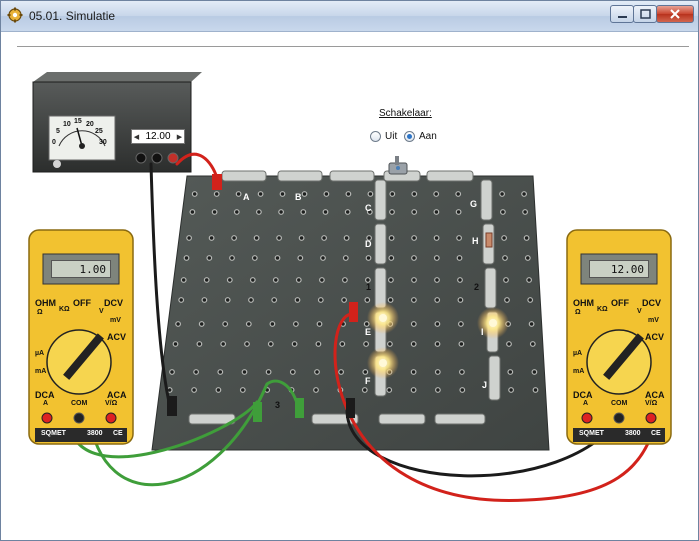 The image size is (699, 541). Describe the element at coordinates (583, 395) in the screenshot. I see `mm-right-dca: DCA` at that location.